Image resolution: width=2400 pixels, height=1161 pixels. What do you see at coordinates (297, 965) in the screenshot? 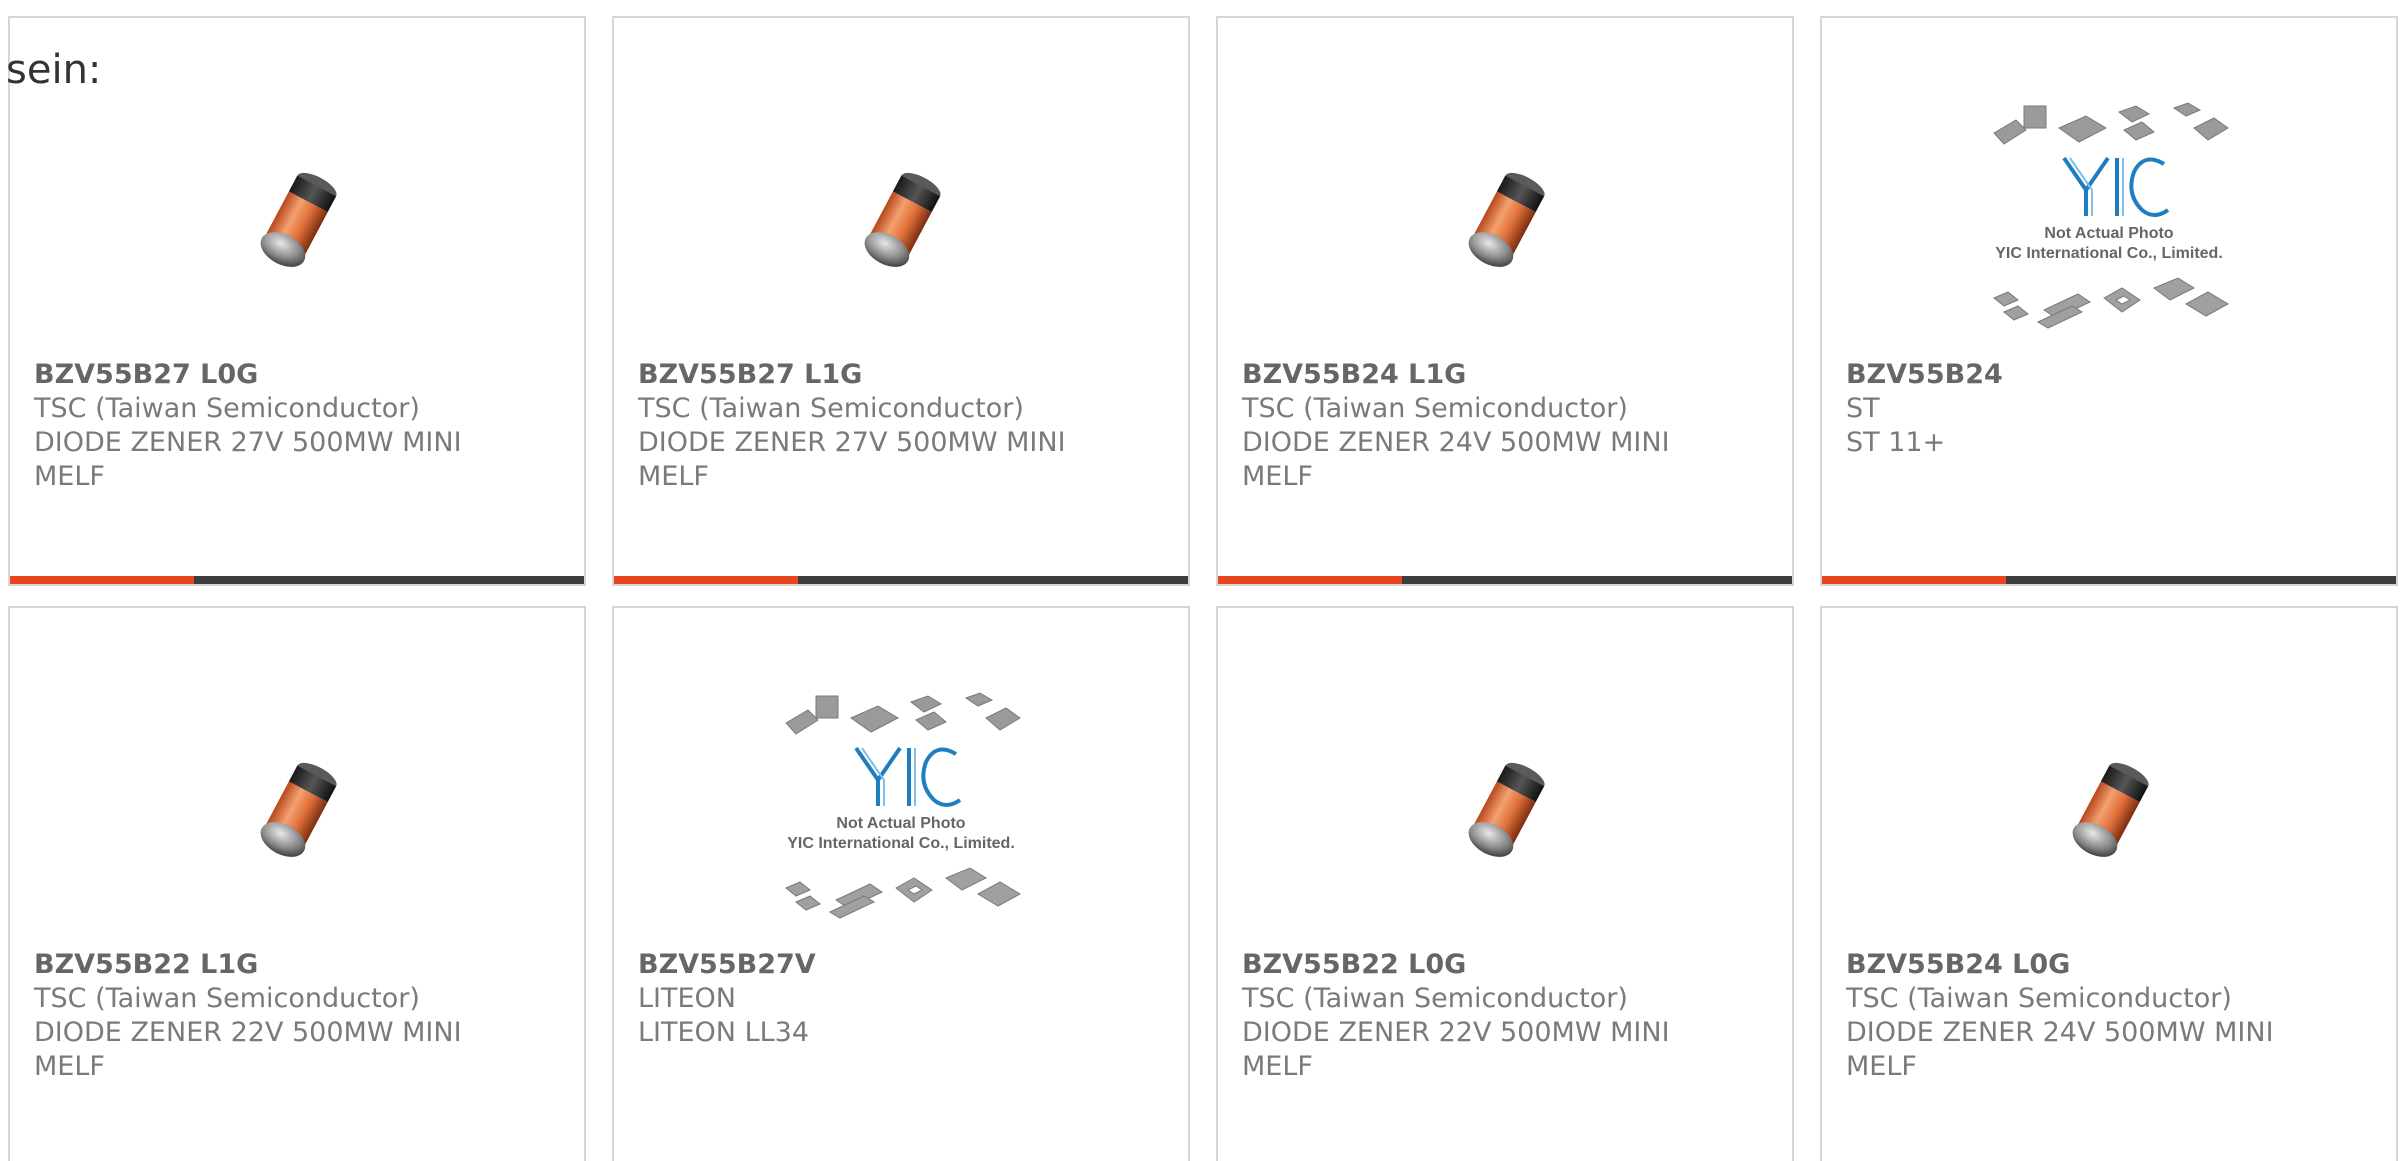
I see `part-number-link: BZV55B22 L1G` at bounding box center [297, 965].